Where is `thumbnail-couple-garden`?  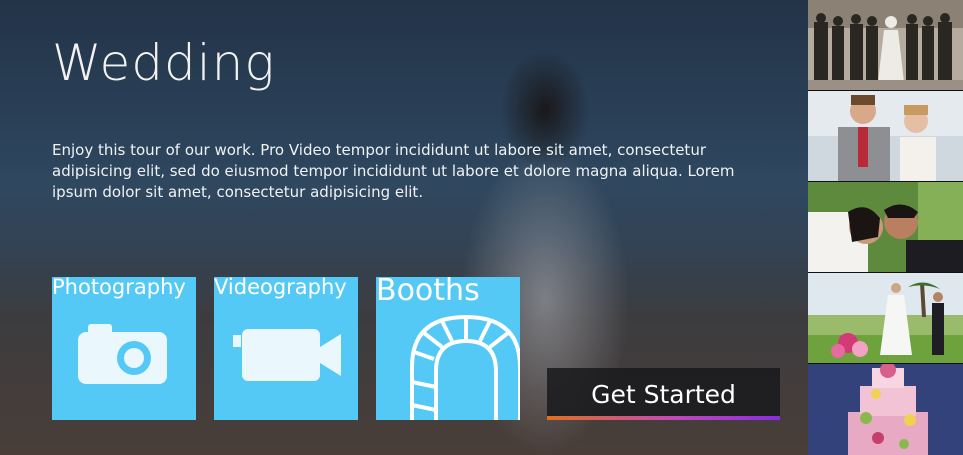 thumbnail-couple-garden is located at coordinates (885, 318).